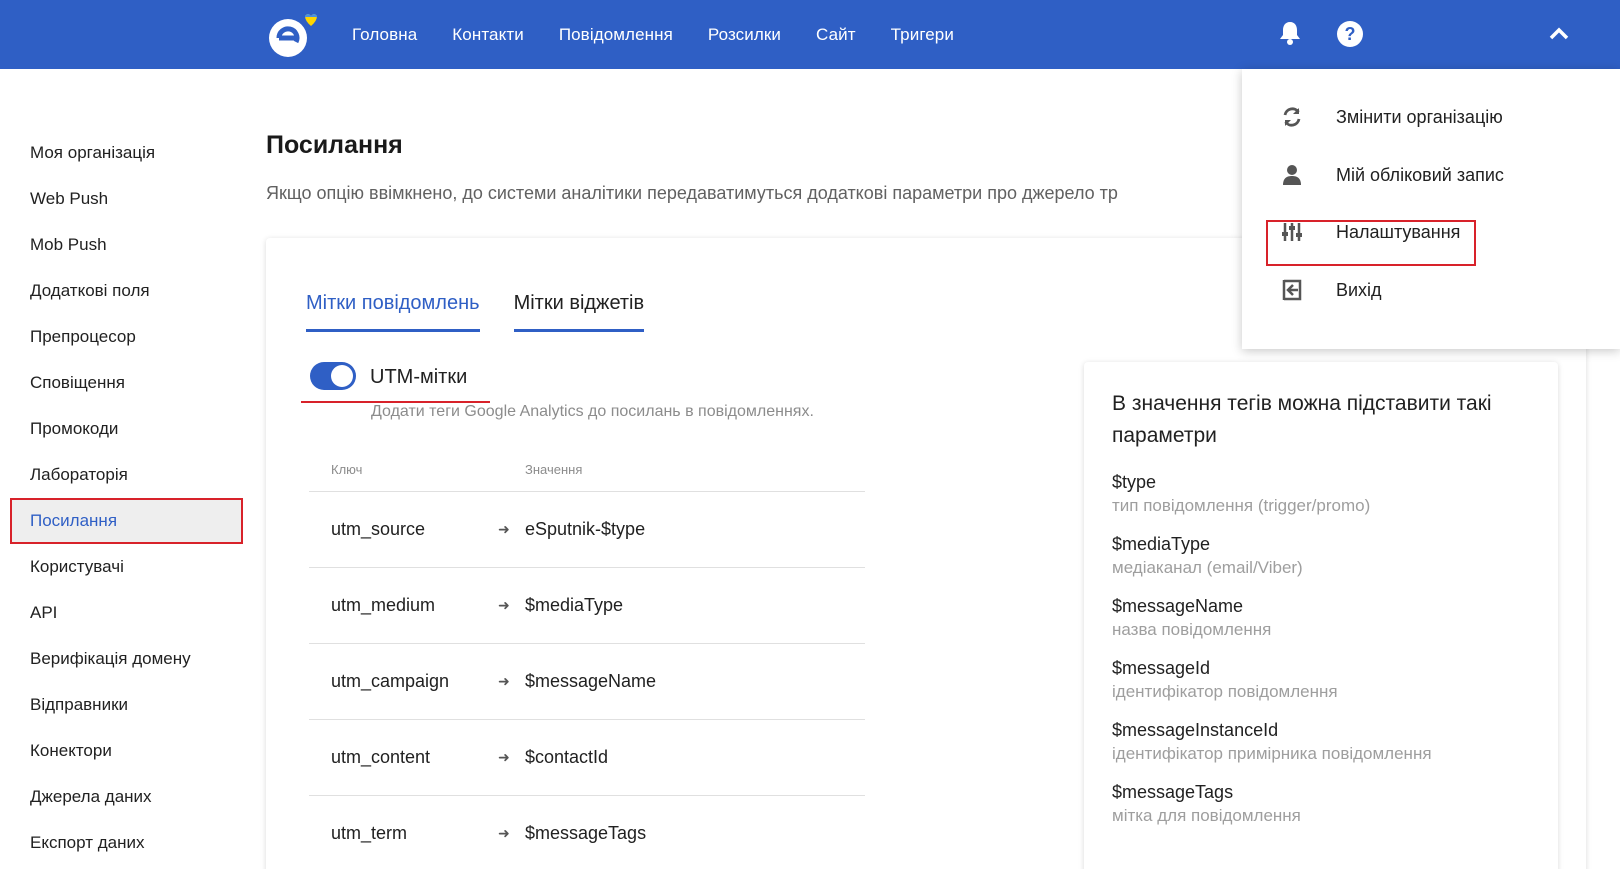 The image size is (1620, 869). Describe the element at coordinates (1173, 792) in the screenshot. I see `param-name: $messageTags` at that location.